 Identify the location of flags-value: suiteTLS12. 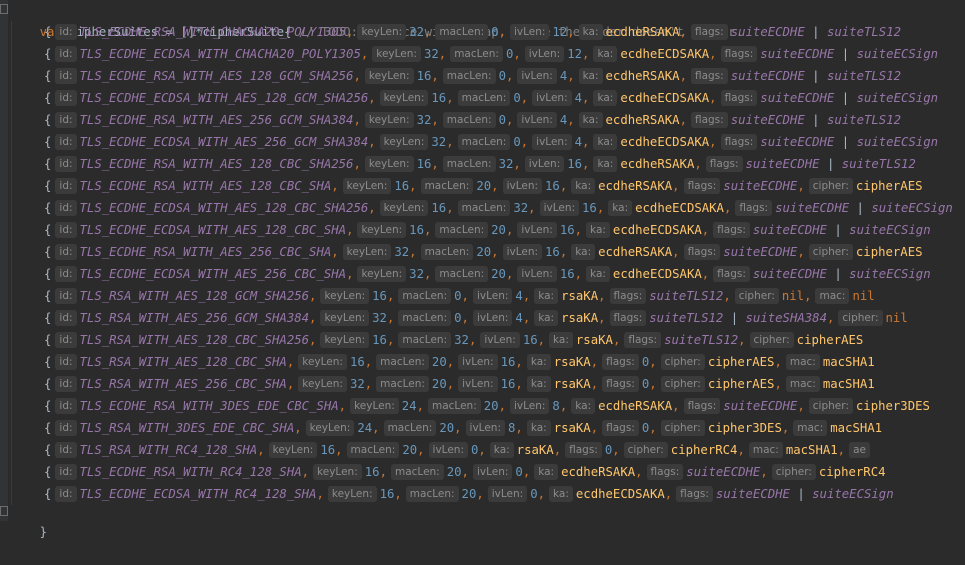
(701, 340).